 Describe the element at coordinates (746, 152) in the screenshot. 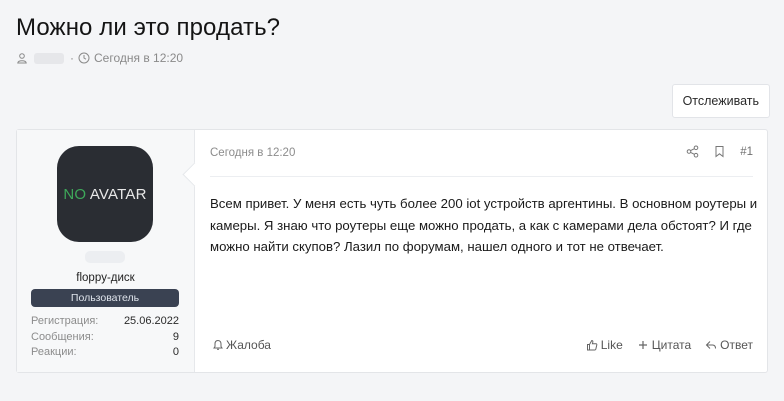

I see `post-number: #1` at that location.